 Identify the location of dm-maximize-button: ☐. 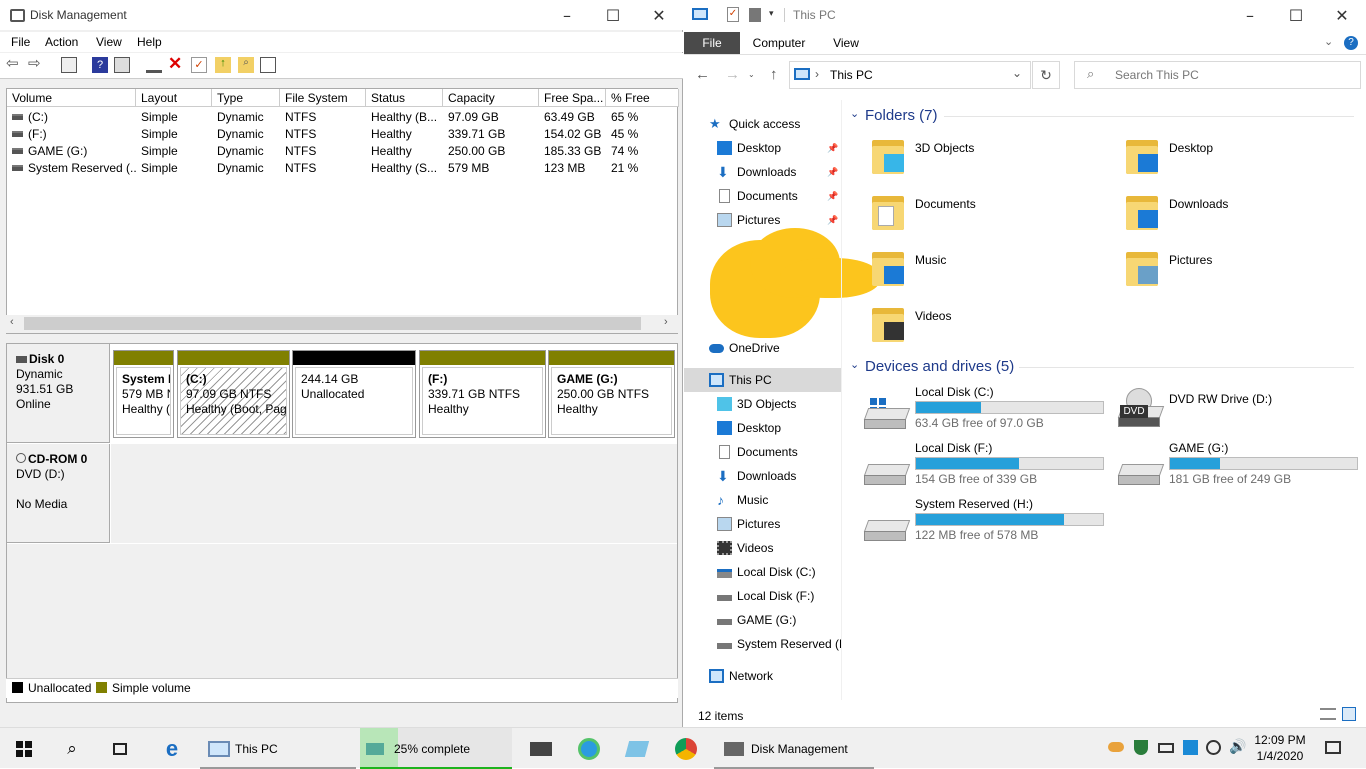
(613, 15).